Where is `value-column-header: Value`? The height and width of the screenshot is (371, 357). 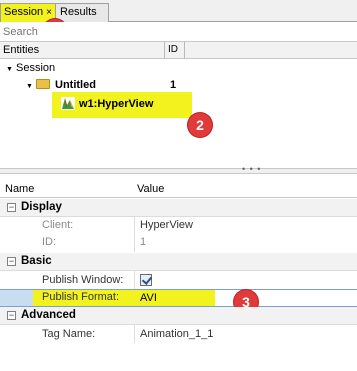
value-column-header: Value is located at coordinates (150, 189).